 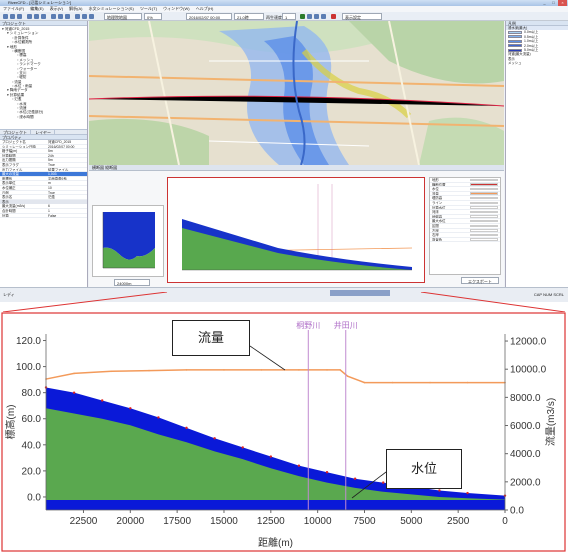 What do you see at coordinates (364, 521) in the screenshot?
I see `x-tick-label: 7500` at bounding box center [364, 521].